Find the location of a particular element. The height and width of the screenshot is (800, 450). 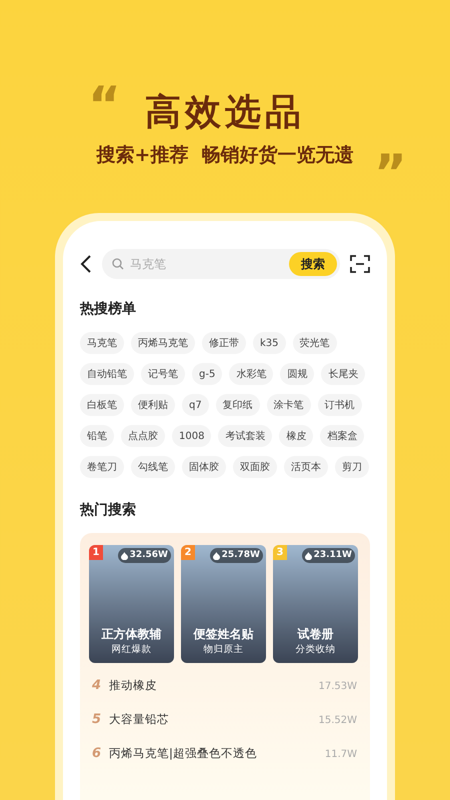

product-name: 大容量铅芯 is located at coordinates (139, 719).